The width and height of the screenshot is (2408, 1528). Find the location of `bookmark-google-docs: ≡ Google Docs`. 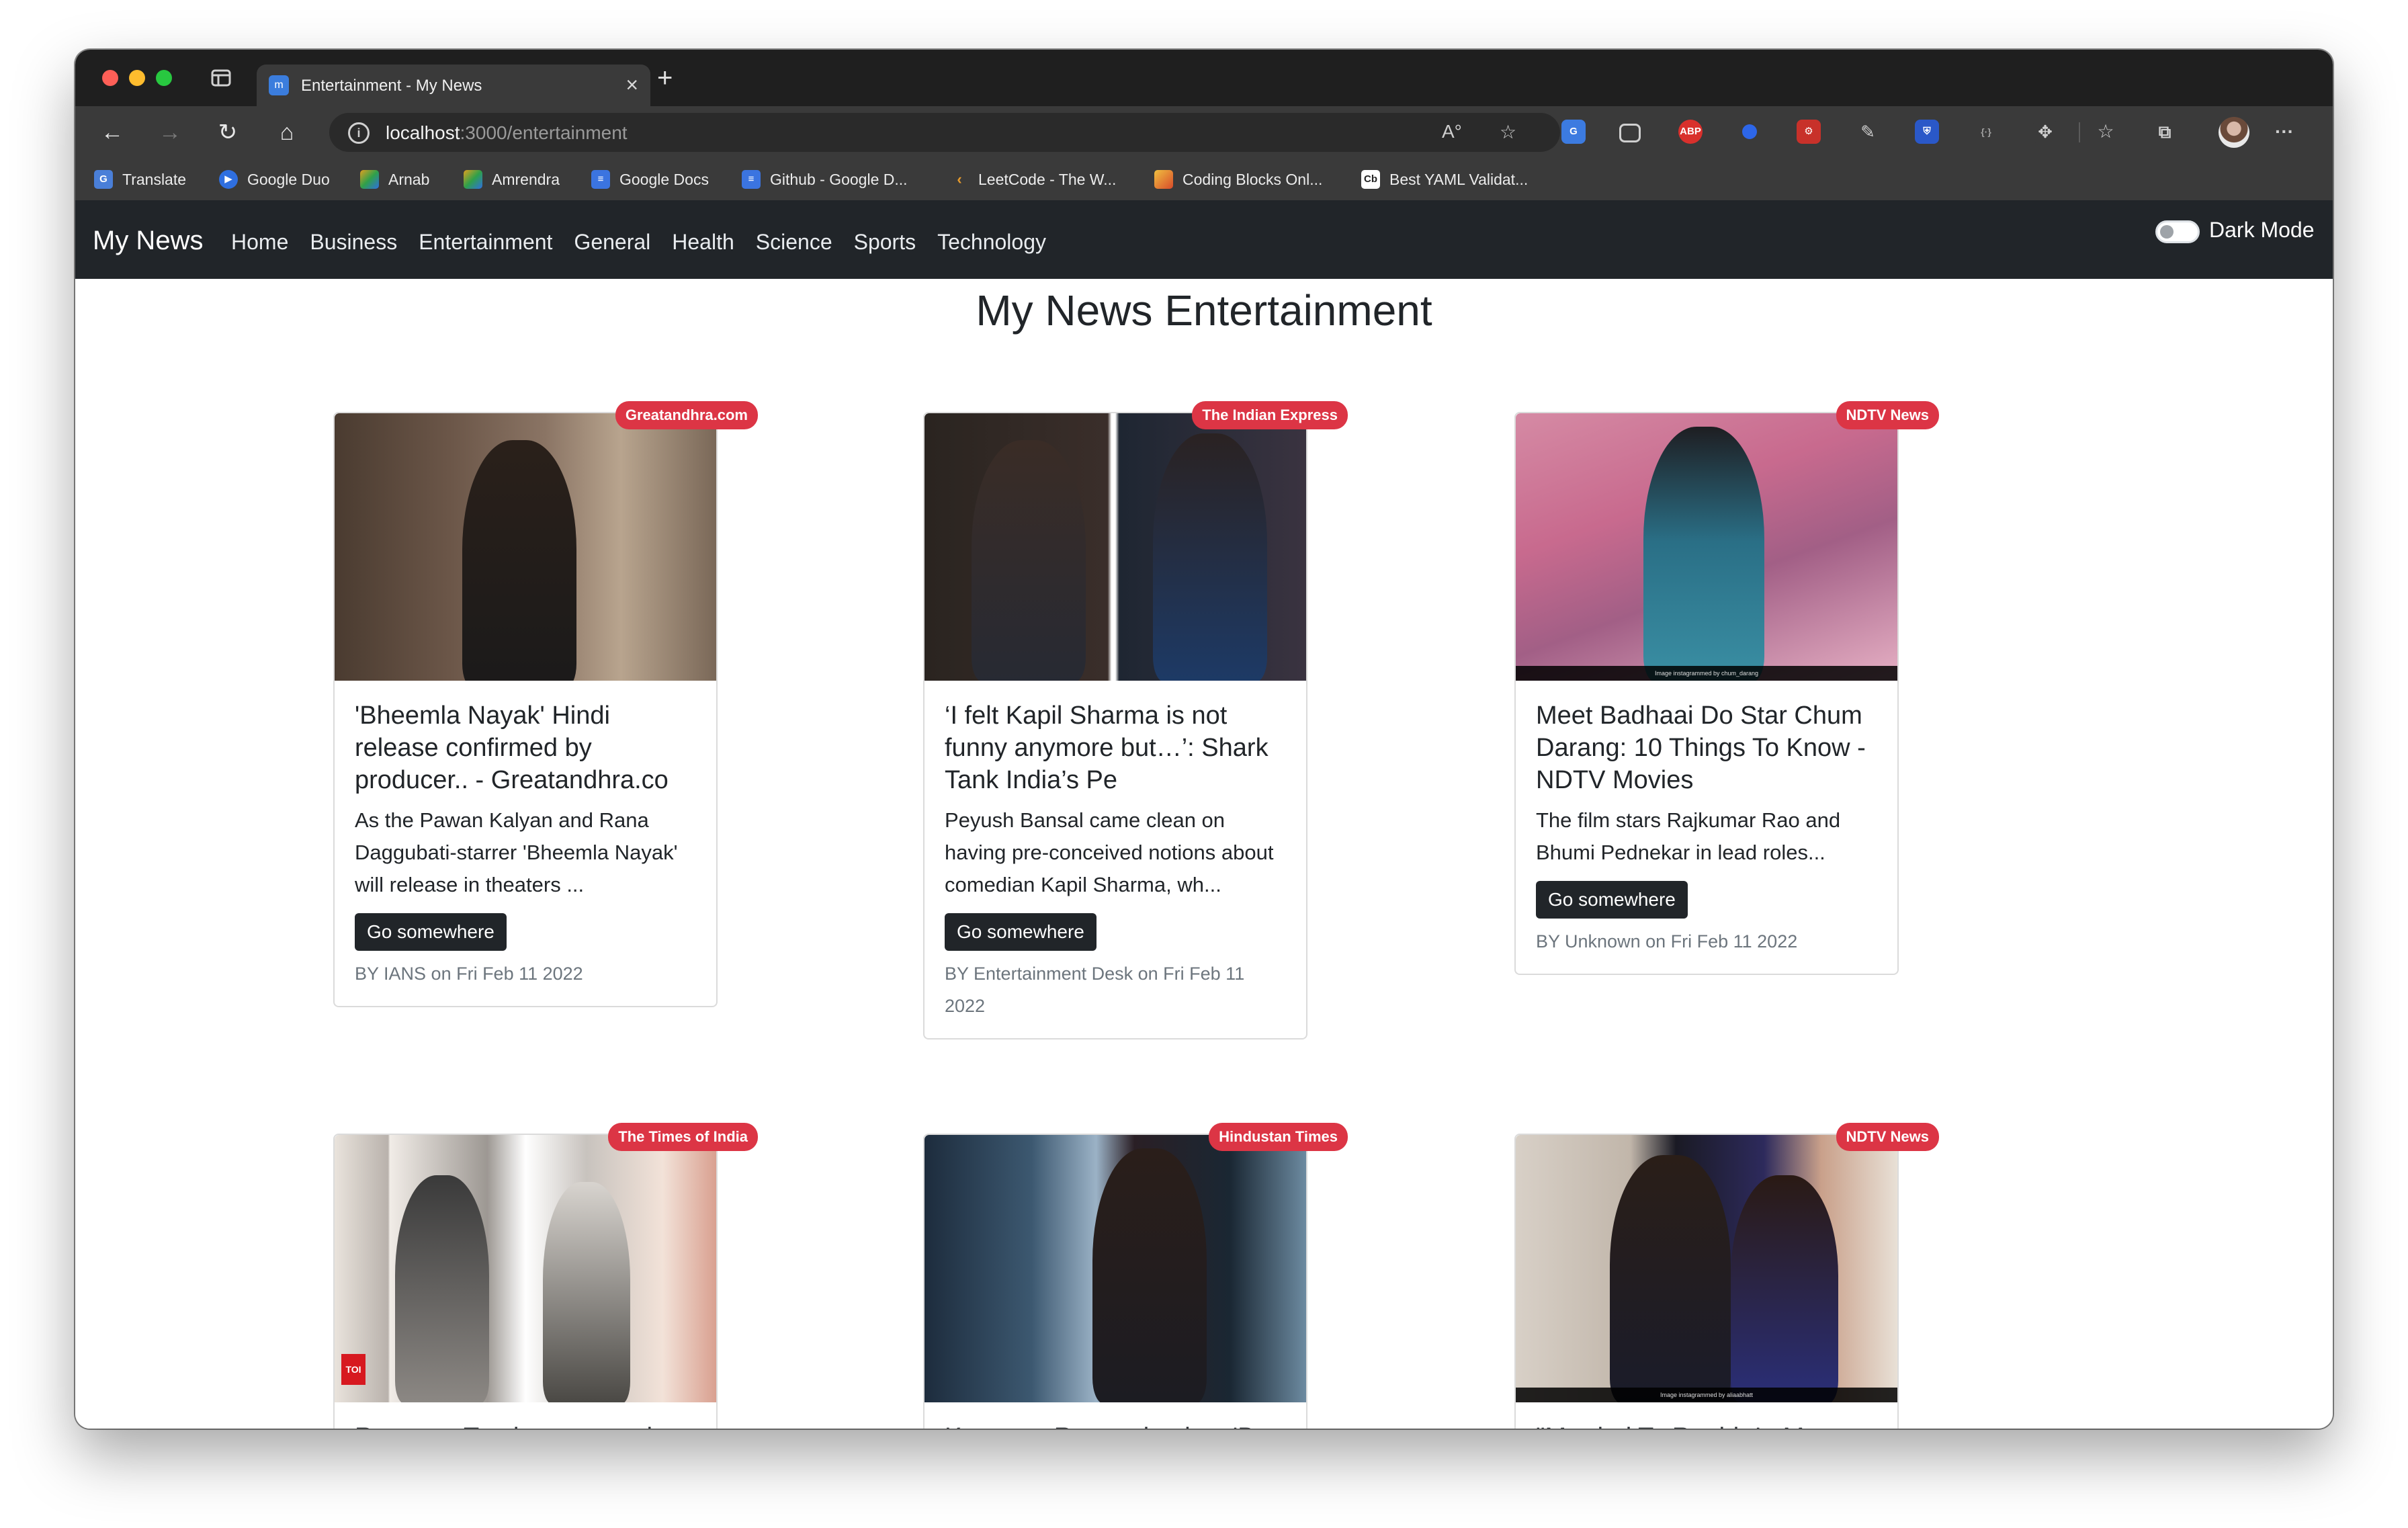

bookmark-google-docs: ≡ Google Docs is located at coordinates (650, 180).